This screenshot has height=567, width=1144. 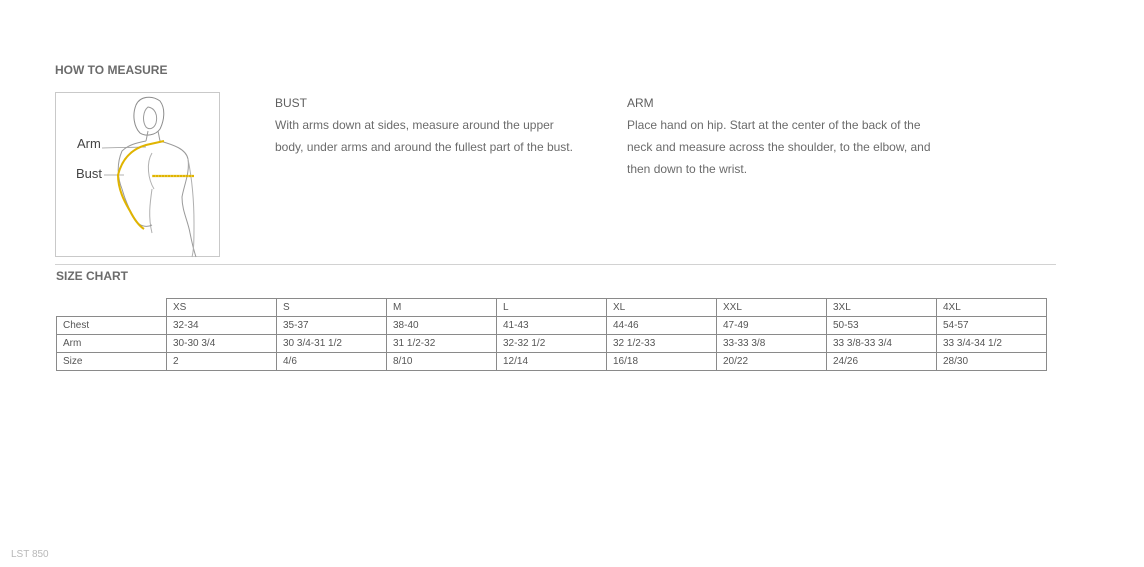 I want to click on size-column-header: XXL, so click(x=771, y=307).